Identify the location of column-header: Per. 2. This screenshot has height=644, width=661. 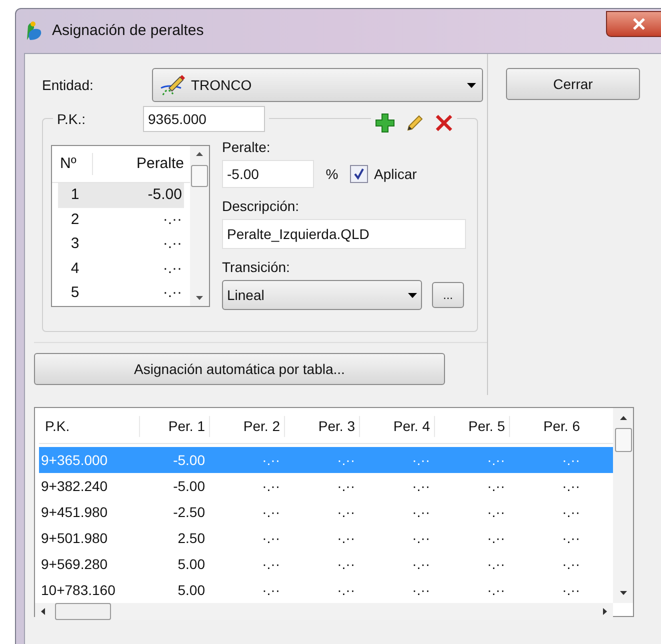
(246, 426).